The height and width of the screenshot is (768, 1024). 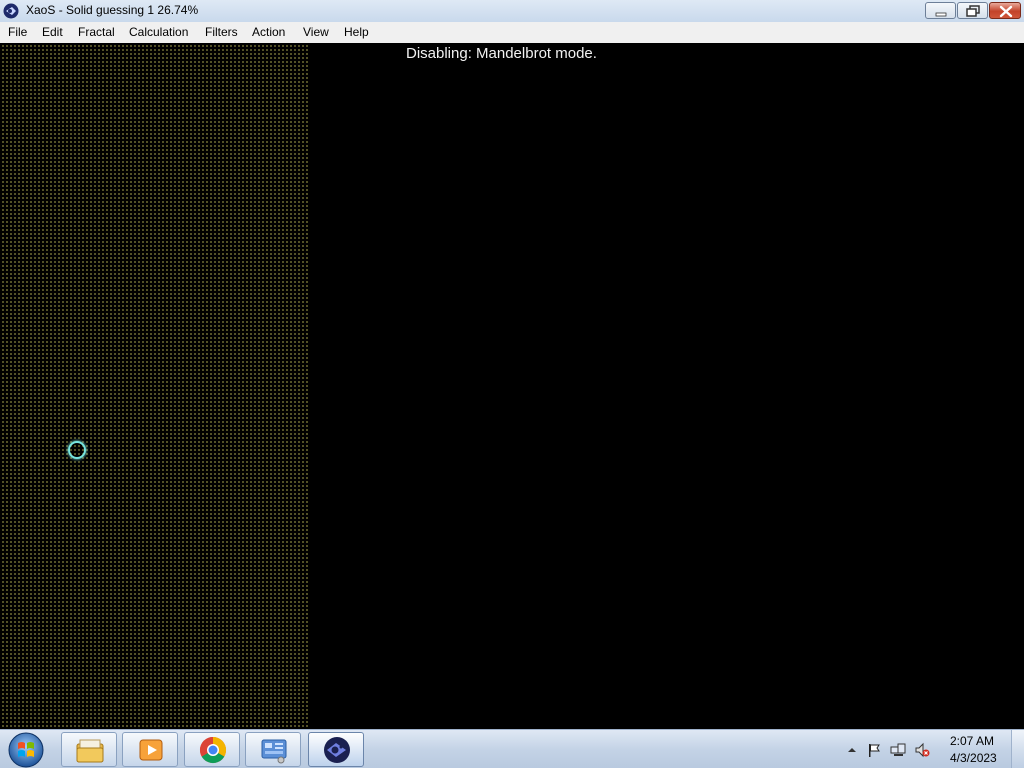 What do you see at coordinates (874, 750) in the screenshot?
I see `action-center-flag-icon` at bounding box center [874, 750].